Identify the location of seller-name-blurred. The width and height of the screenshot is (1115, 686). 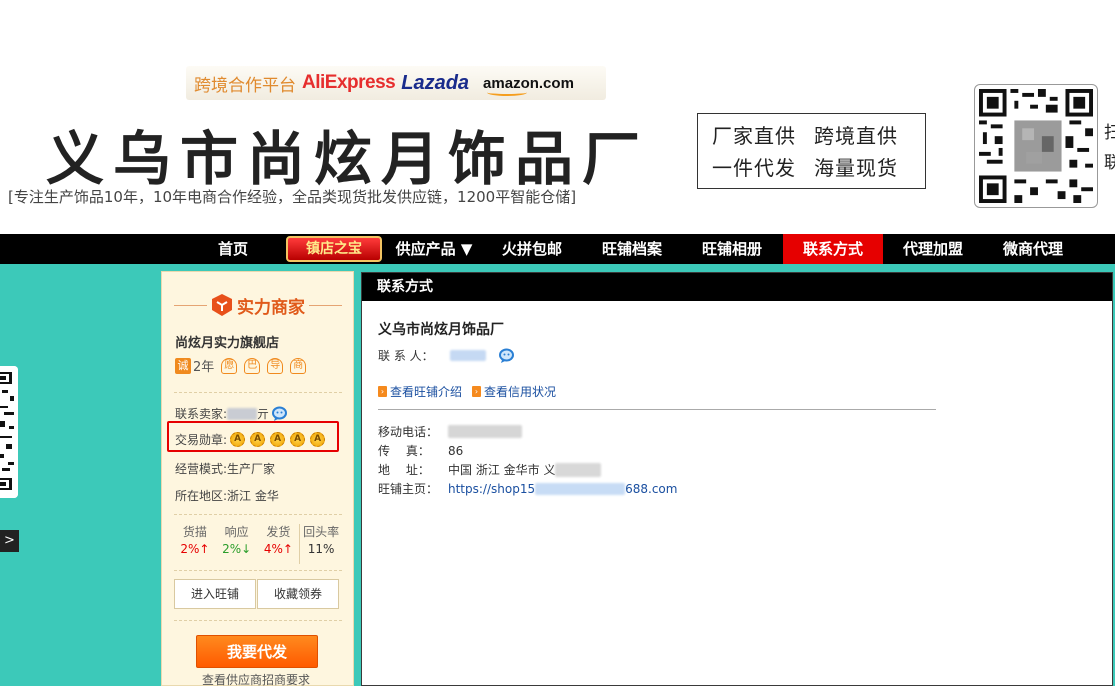
(242, 413).